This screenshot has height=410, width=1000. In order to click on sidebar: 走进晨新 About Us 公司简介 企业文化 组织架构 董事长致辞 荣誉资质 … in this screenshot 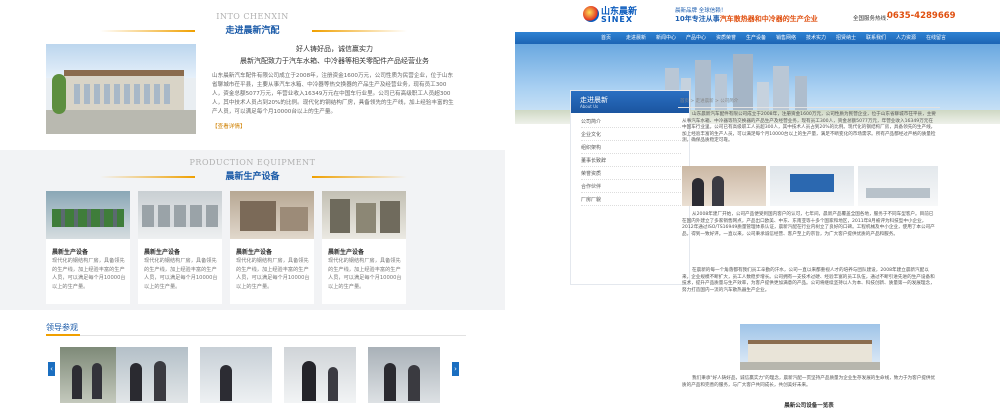, I will do `click(630, 187)`.